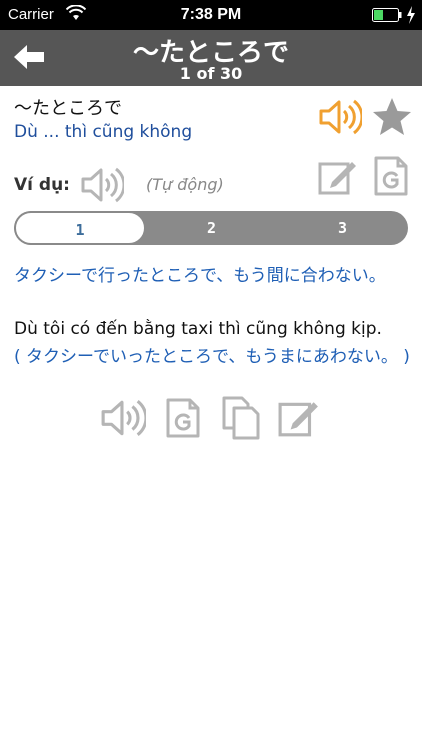 This screenshot has width=422, height=750. Describe the element at coordinates (103, 132) in the screenshot. I see `term-meaning: Dù ... thì cũng không` at that location.